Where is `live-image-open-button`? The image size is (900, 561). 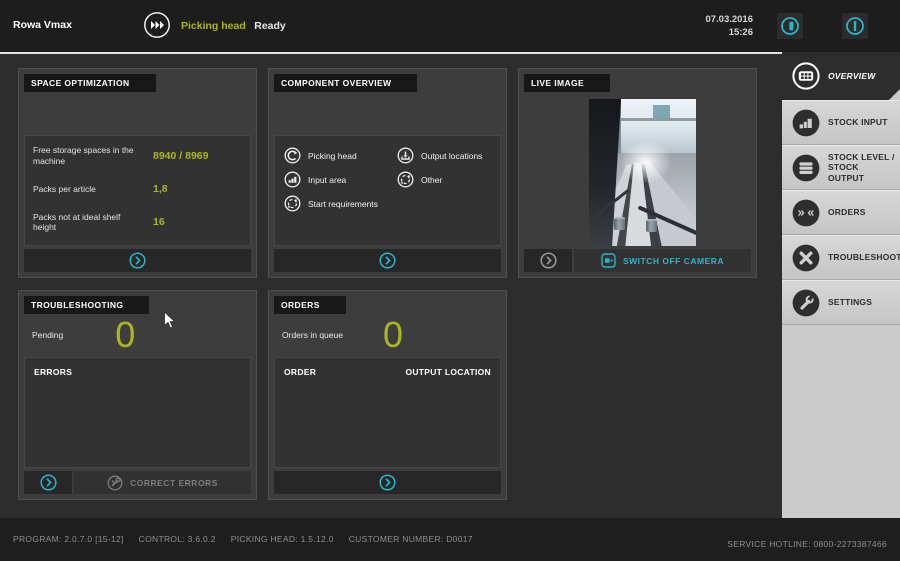 live-image-open-button is located at coordinates (548, 260).